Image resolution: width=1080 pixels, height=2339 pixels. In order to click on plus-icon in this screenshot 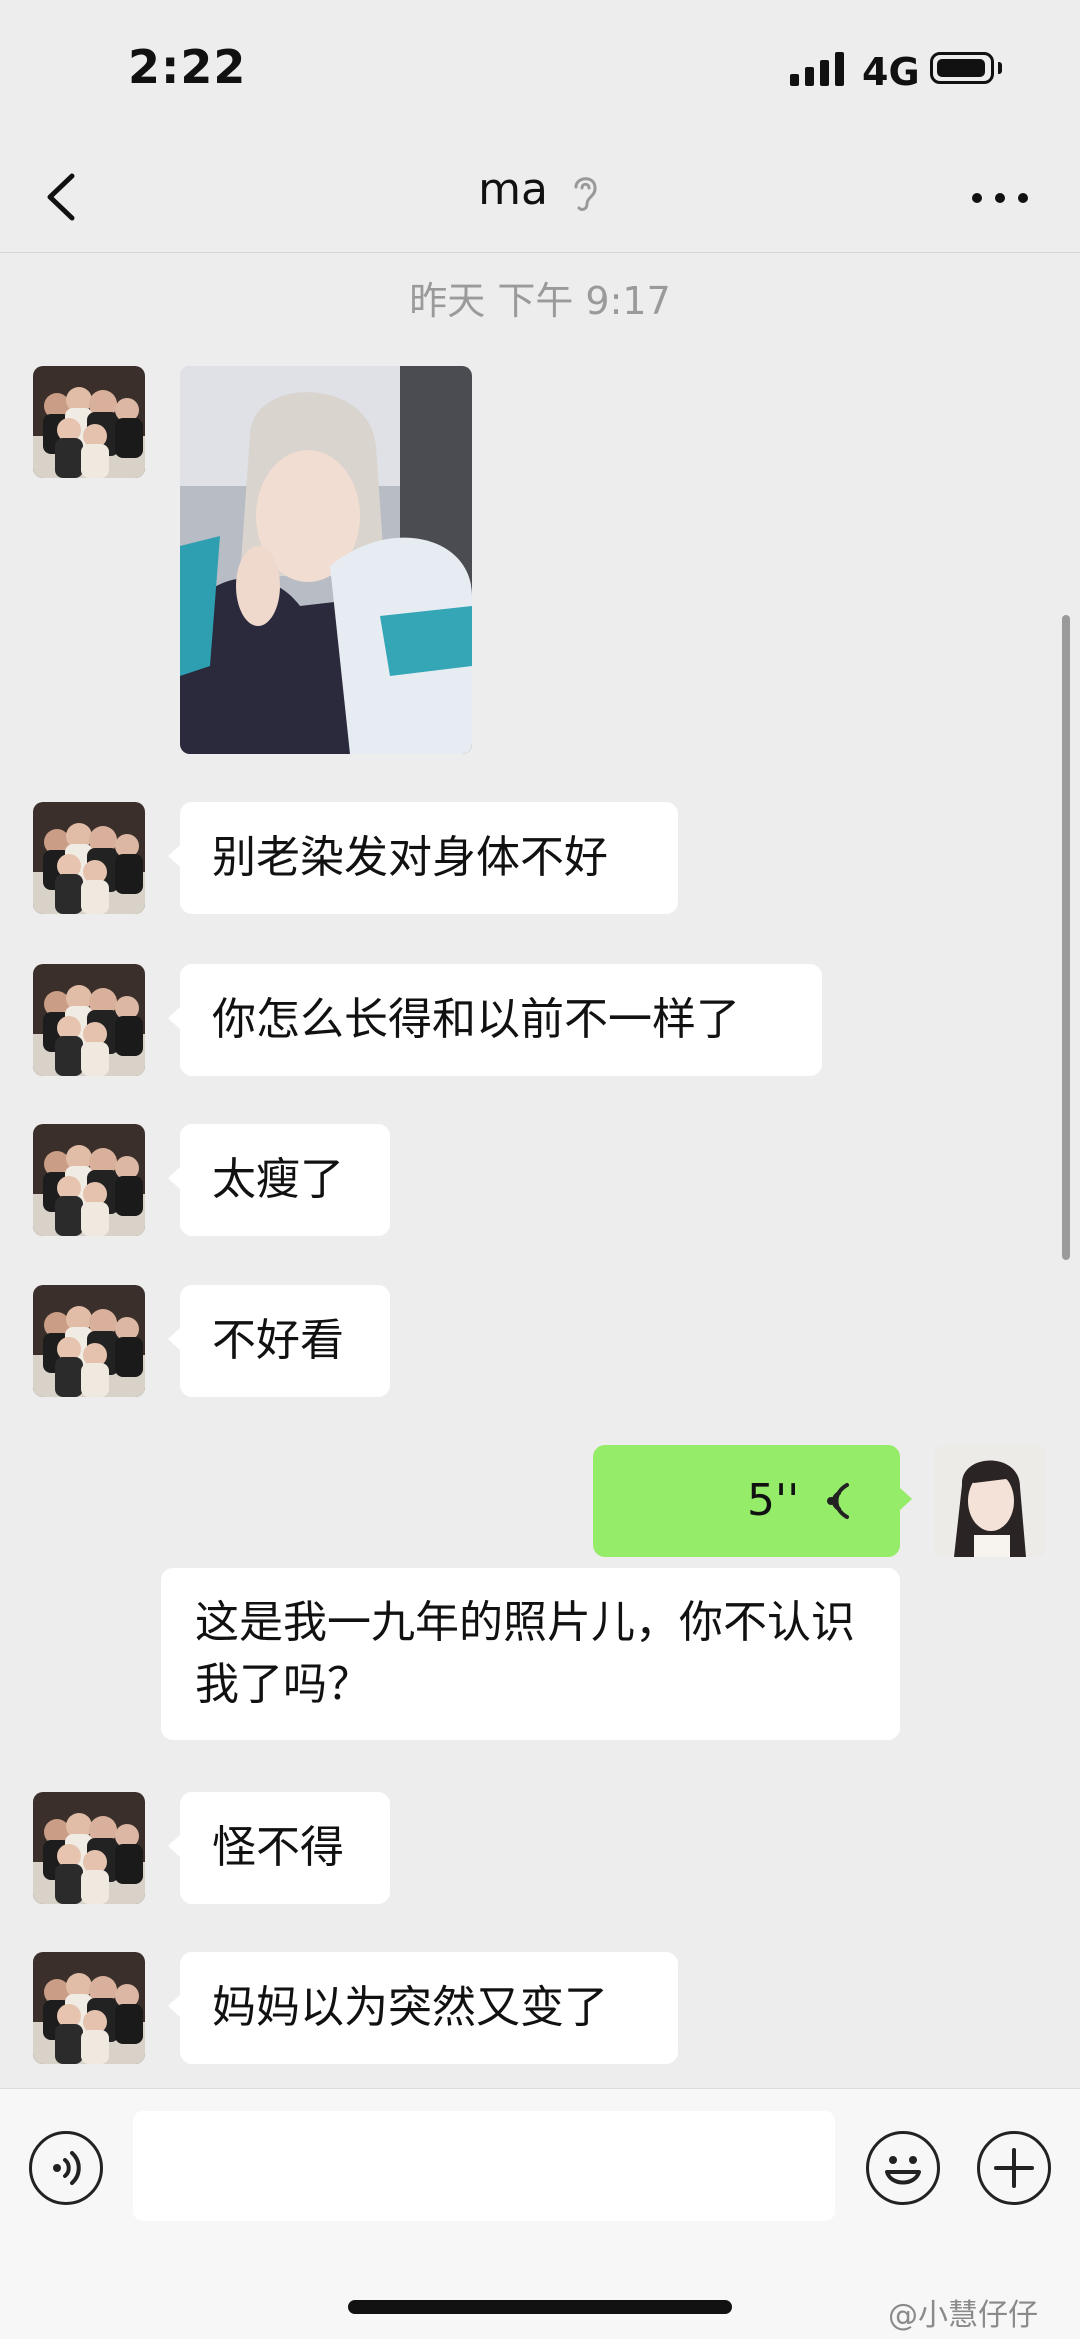, I will do `click(1014, 2168)`.